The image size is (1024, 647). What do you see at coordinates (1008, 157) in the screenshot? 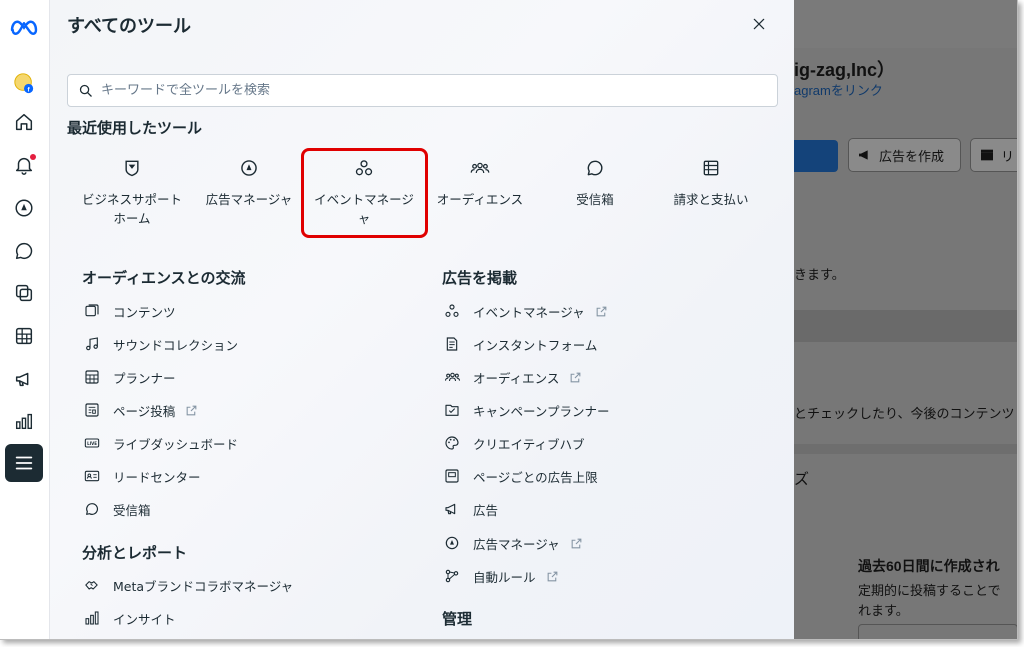
I see `background-second-button-label: リ` at bounding box center [1008, 157].